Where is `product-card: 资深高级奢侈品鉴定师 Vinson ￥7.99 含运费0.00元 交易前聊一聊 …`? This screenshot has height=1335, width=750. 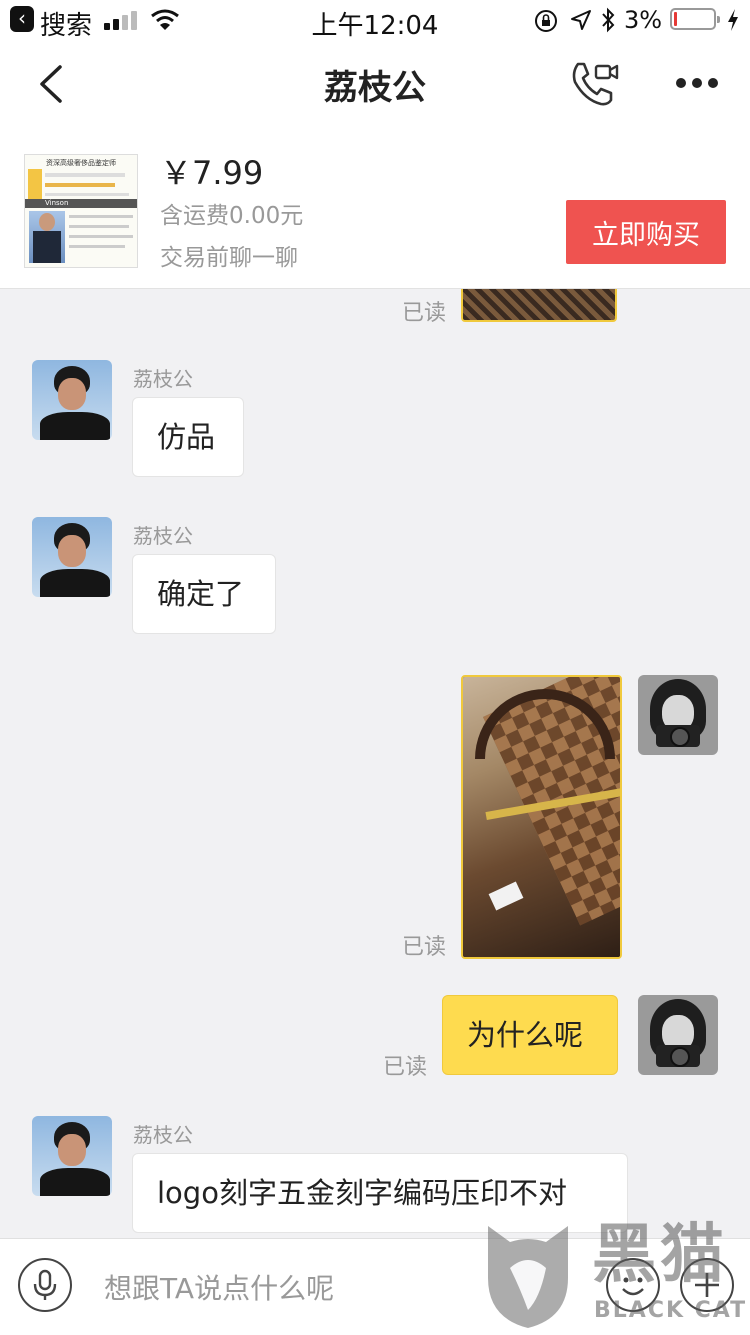 product-card: 资深高级奢侈品鉴定师 Vinson ￥7.99 含运费0.00元 交易前聊一聊 … is located at coordinates (375, 209).